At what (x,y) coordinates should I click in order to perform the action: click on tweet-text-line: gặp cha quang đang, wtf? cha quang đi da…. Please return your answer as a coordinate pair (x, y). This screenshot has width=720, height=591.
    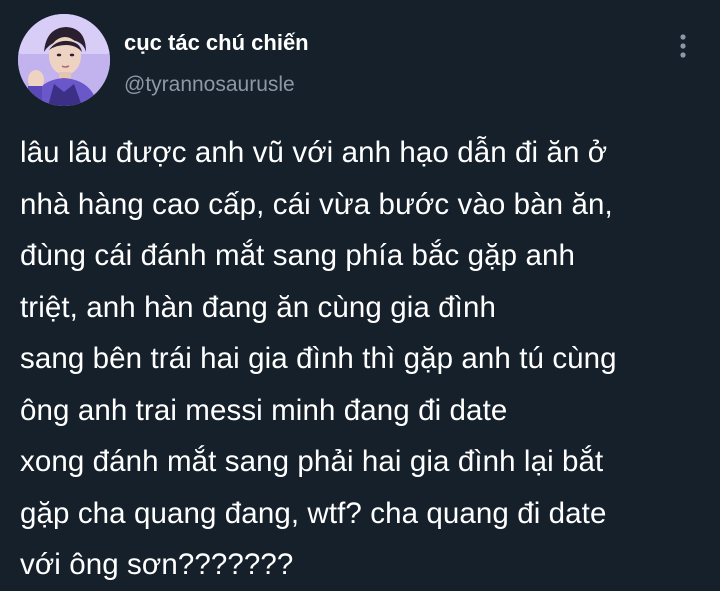
    Looking at the image, I should click on (313, 513).